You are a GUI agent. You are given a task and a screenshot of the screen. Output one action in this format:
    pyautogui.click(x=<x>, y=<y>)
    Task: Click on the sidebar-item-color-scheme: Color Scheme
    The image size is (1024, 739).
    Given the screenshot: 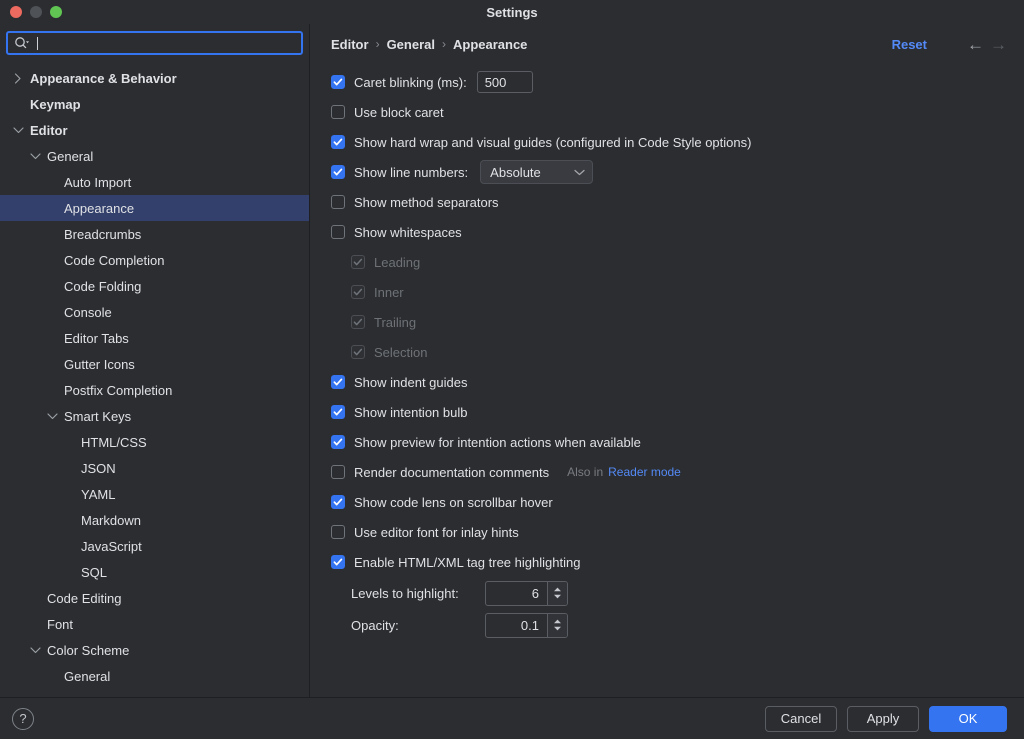 What is the action you would take?
    pyautogui.click(x=154, y=650)
    